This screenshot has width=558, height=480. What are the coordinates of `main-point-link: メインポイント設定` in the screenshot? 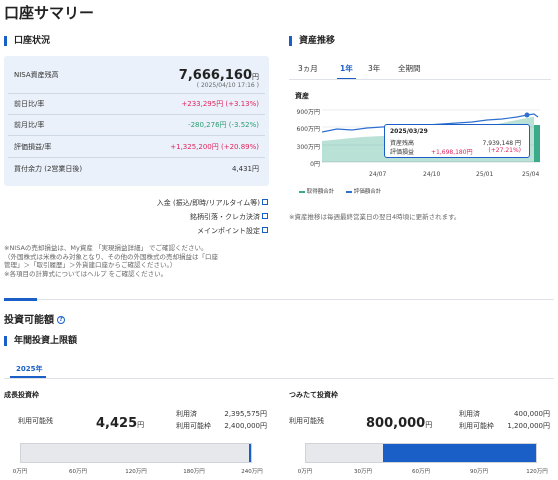 It's located at (232, 231).